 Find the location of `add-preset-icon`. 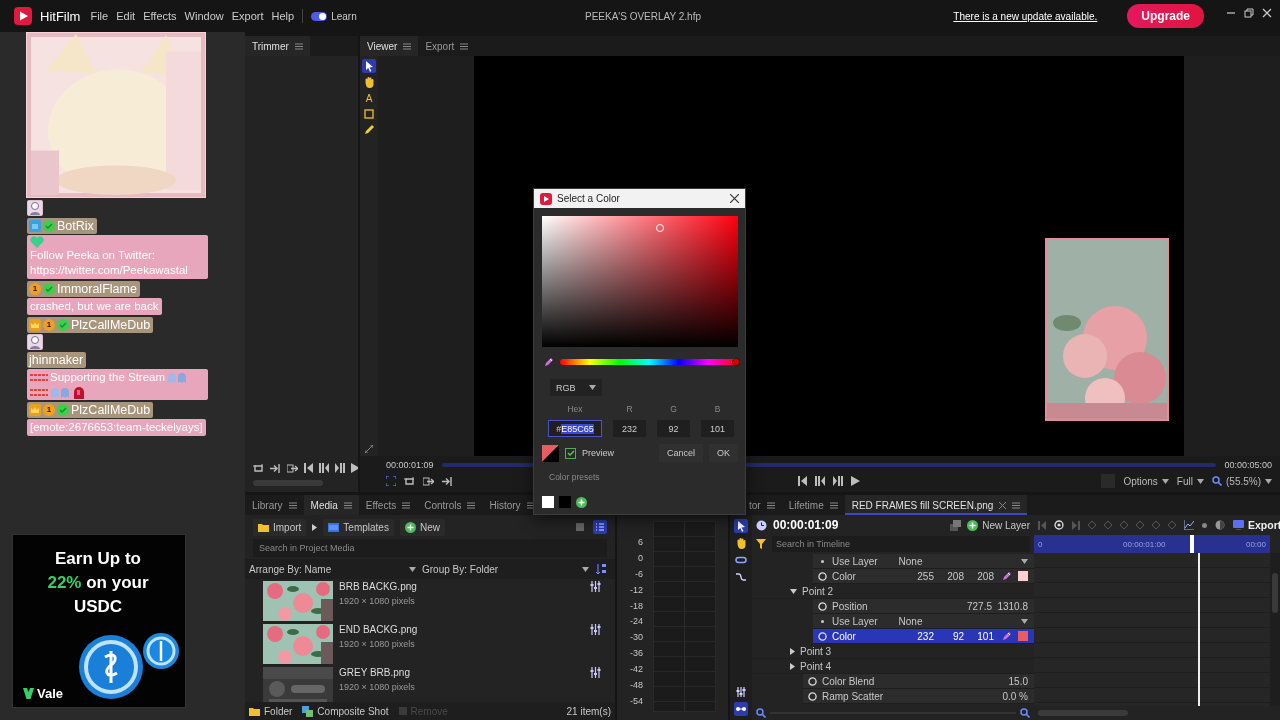

add-preset-icon is located at coordinates (581, 502).